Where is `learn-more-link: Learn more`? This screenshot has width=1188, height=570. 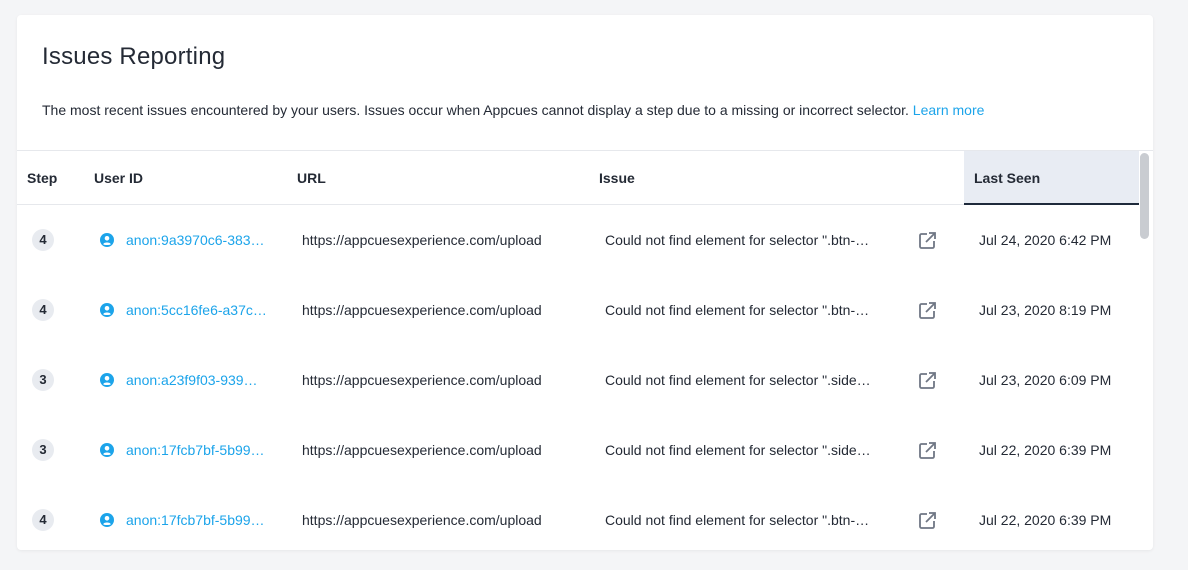 learn-more-link: Learn more is located at coordinates (949, 110).